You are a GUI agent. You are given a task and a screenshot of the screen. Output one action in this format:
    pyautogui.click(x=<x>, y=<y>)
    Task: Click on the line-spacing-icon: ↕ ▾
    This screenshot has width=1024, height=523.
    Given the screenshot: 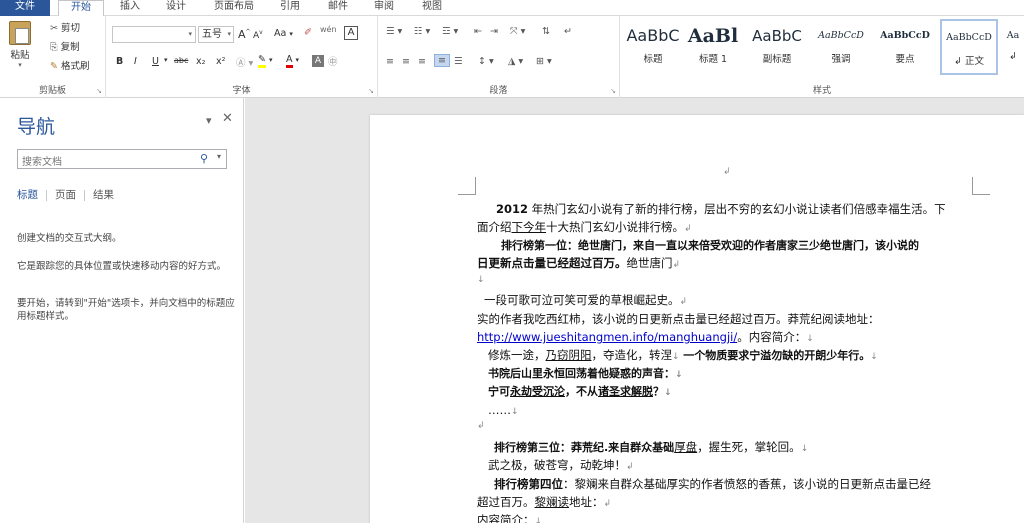 What is the action you would take?
    pyautogui.click(x=486, y=61)
    